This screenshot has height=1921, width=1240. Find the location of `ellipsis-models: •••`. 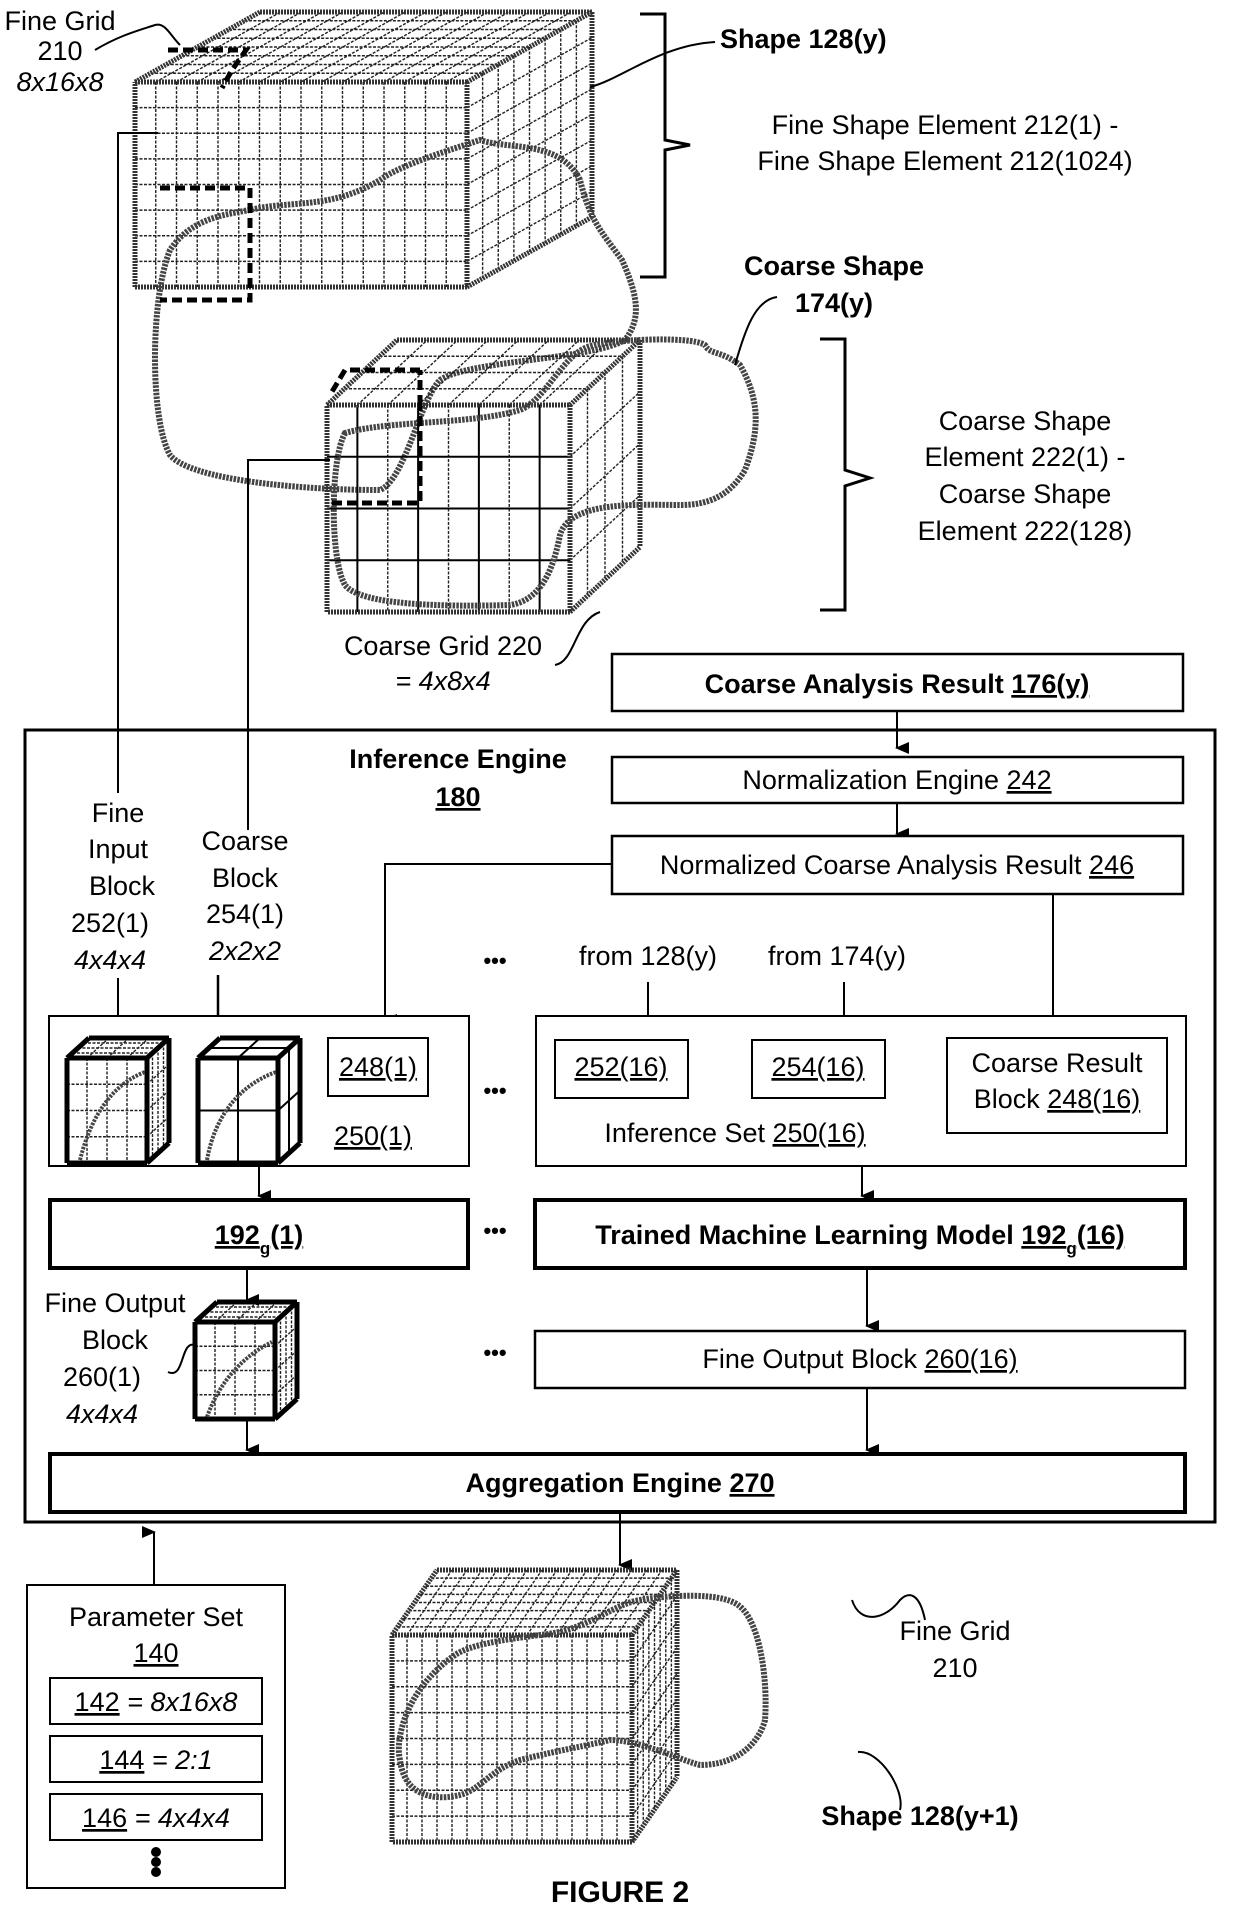

ellipsis-models: ••• is located at coordinates (494, 1230).